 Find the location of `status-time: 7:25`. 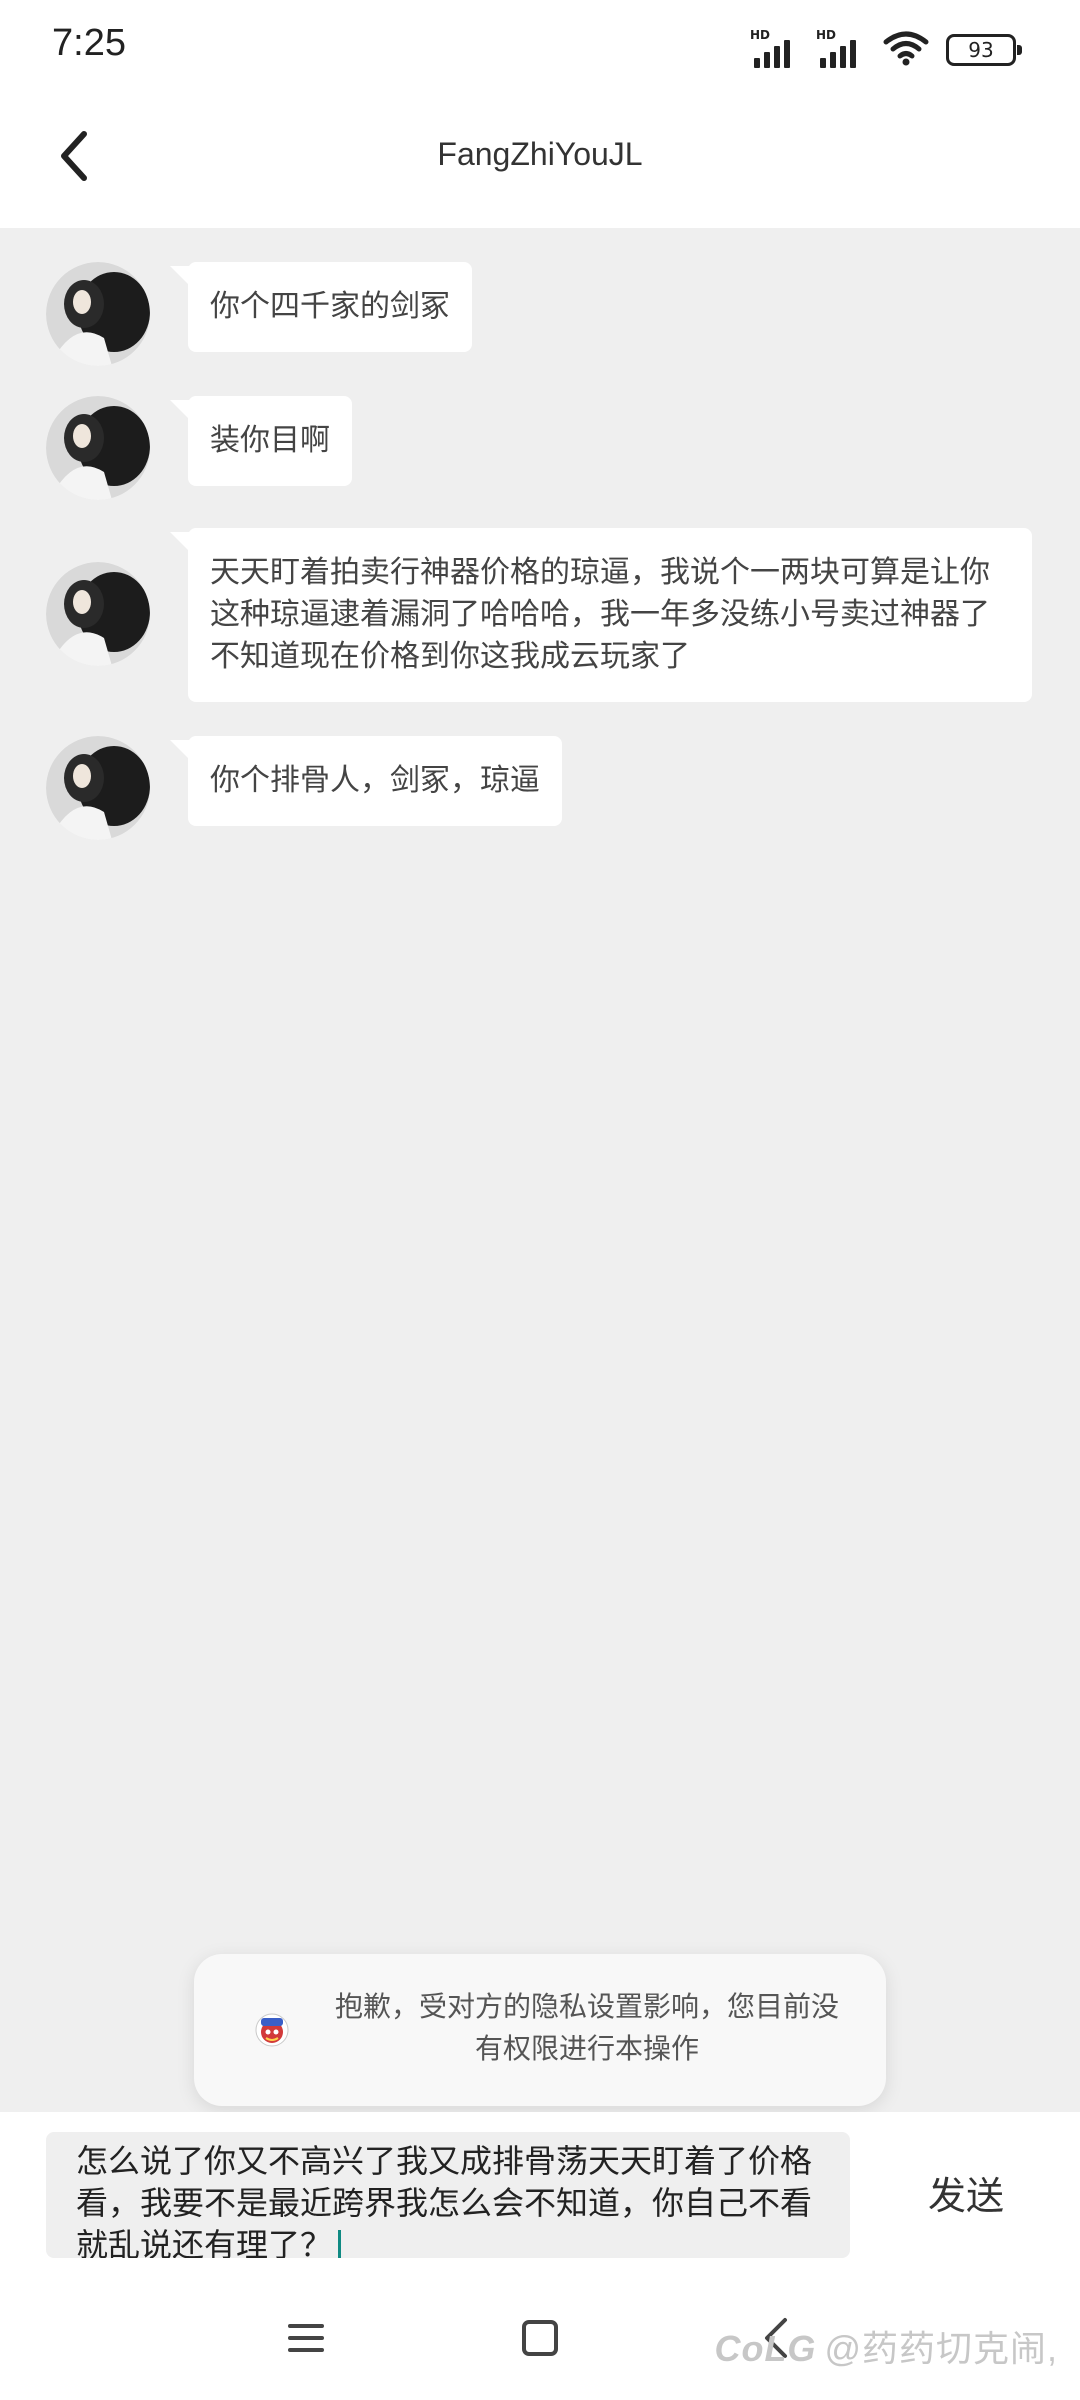

status-time: 7:25 is located at coordinates (89, 43).